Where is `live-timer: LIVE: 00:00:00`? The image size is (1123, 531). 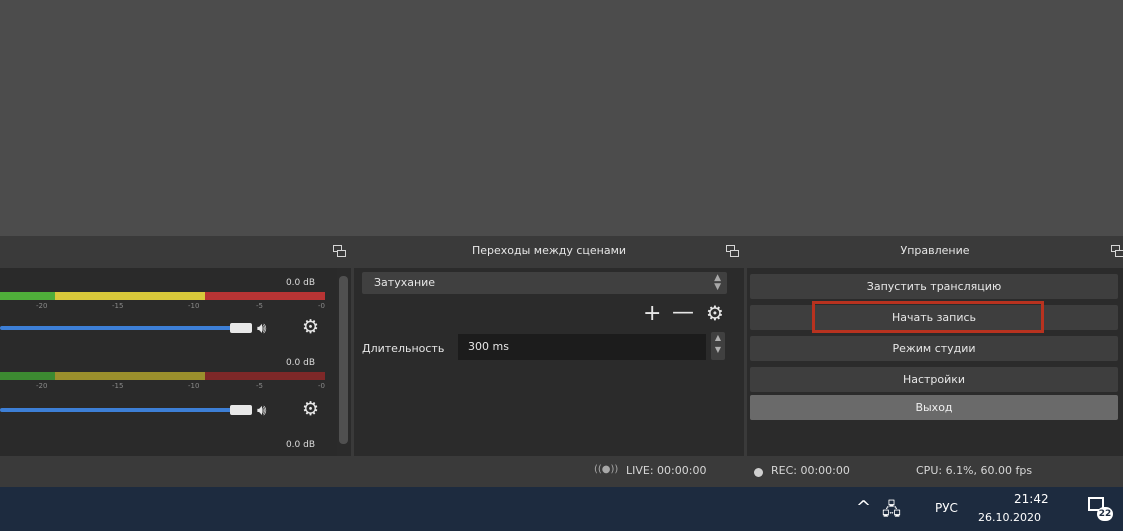 live-timer: LIVE: 00:00:00 is located at coordinates (666, 470).